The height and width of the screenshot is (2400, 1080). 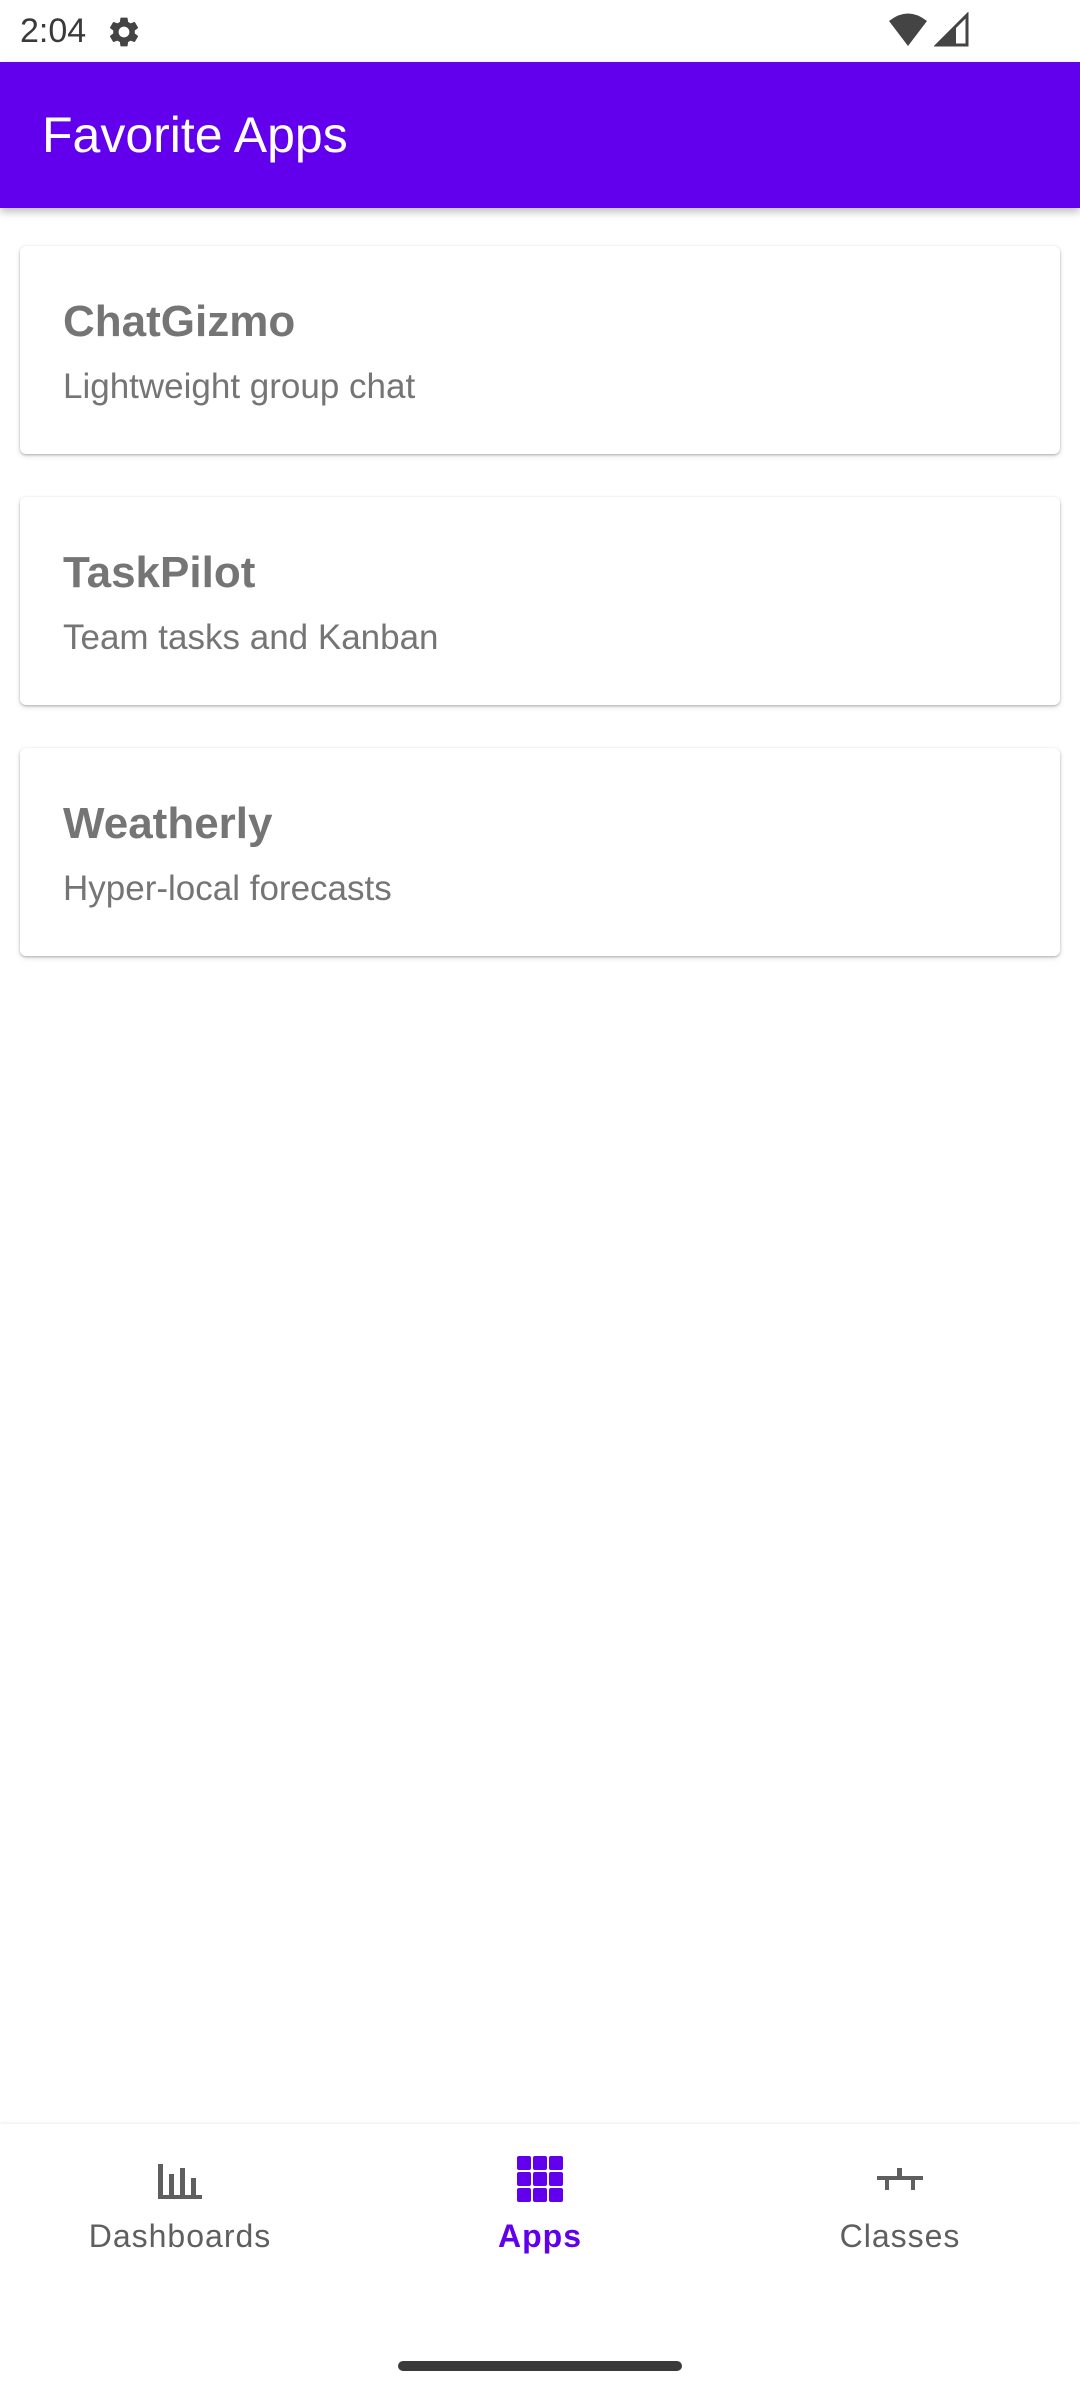 What do you see at coordinates (168, 823) in the screenshot?
I see `app-card-title: Weatherly` at bounding box center [168, 823].